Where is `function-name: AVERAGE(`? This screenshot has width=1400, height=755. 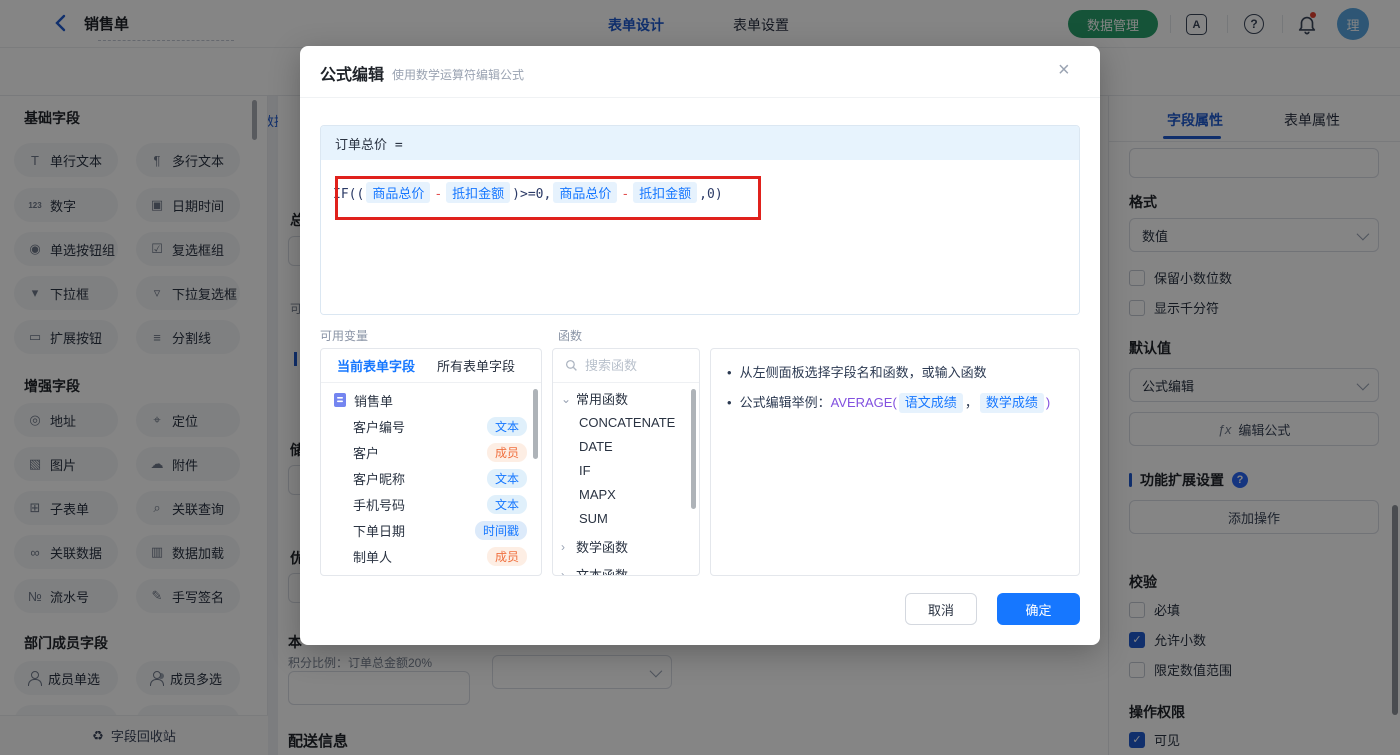
function-name: AVERAGE( is located at coordinates (863, 402).